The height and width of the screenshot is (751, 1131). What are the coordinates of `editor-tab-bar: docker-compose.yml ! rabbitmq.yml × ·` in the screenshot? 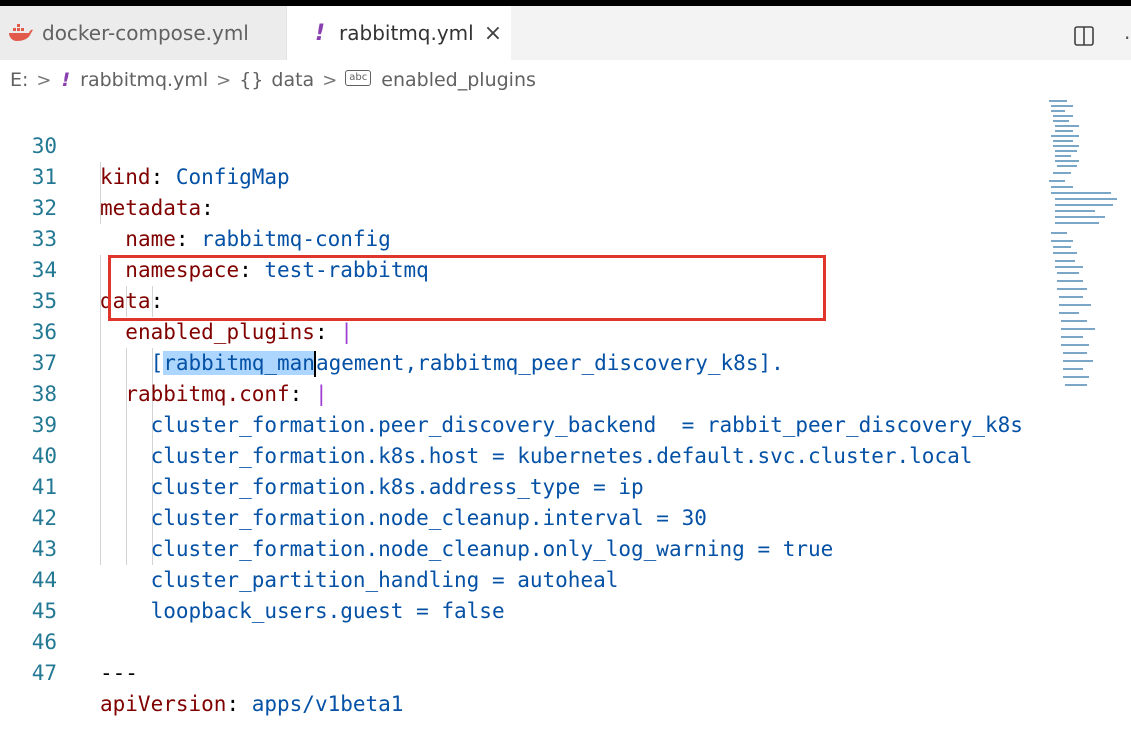 It's located at (565, 33).